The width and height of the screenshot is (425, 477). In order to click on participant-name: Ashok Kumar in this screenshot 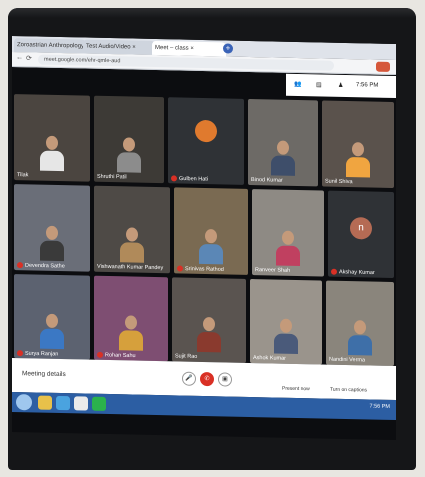, I will do `click(270, 358)`.